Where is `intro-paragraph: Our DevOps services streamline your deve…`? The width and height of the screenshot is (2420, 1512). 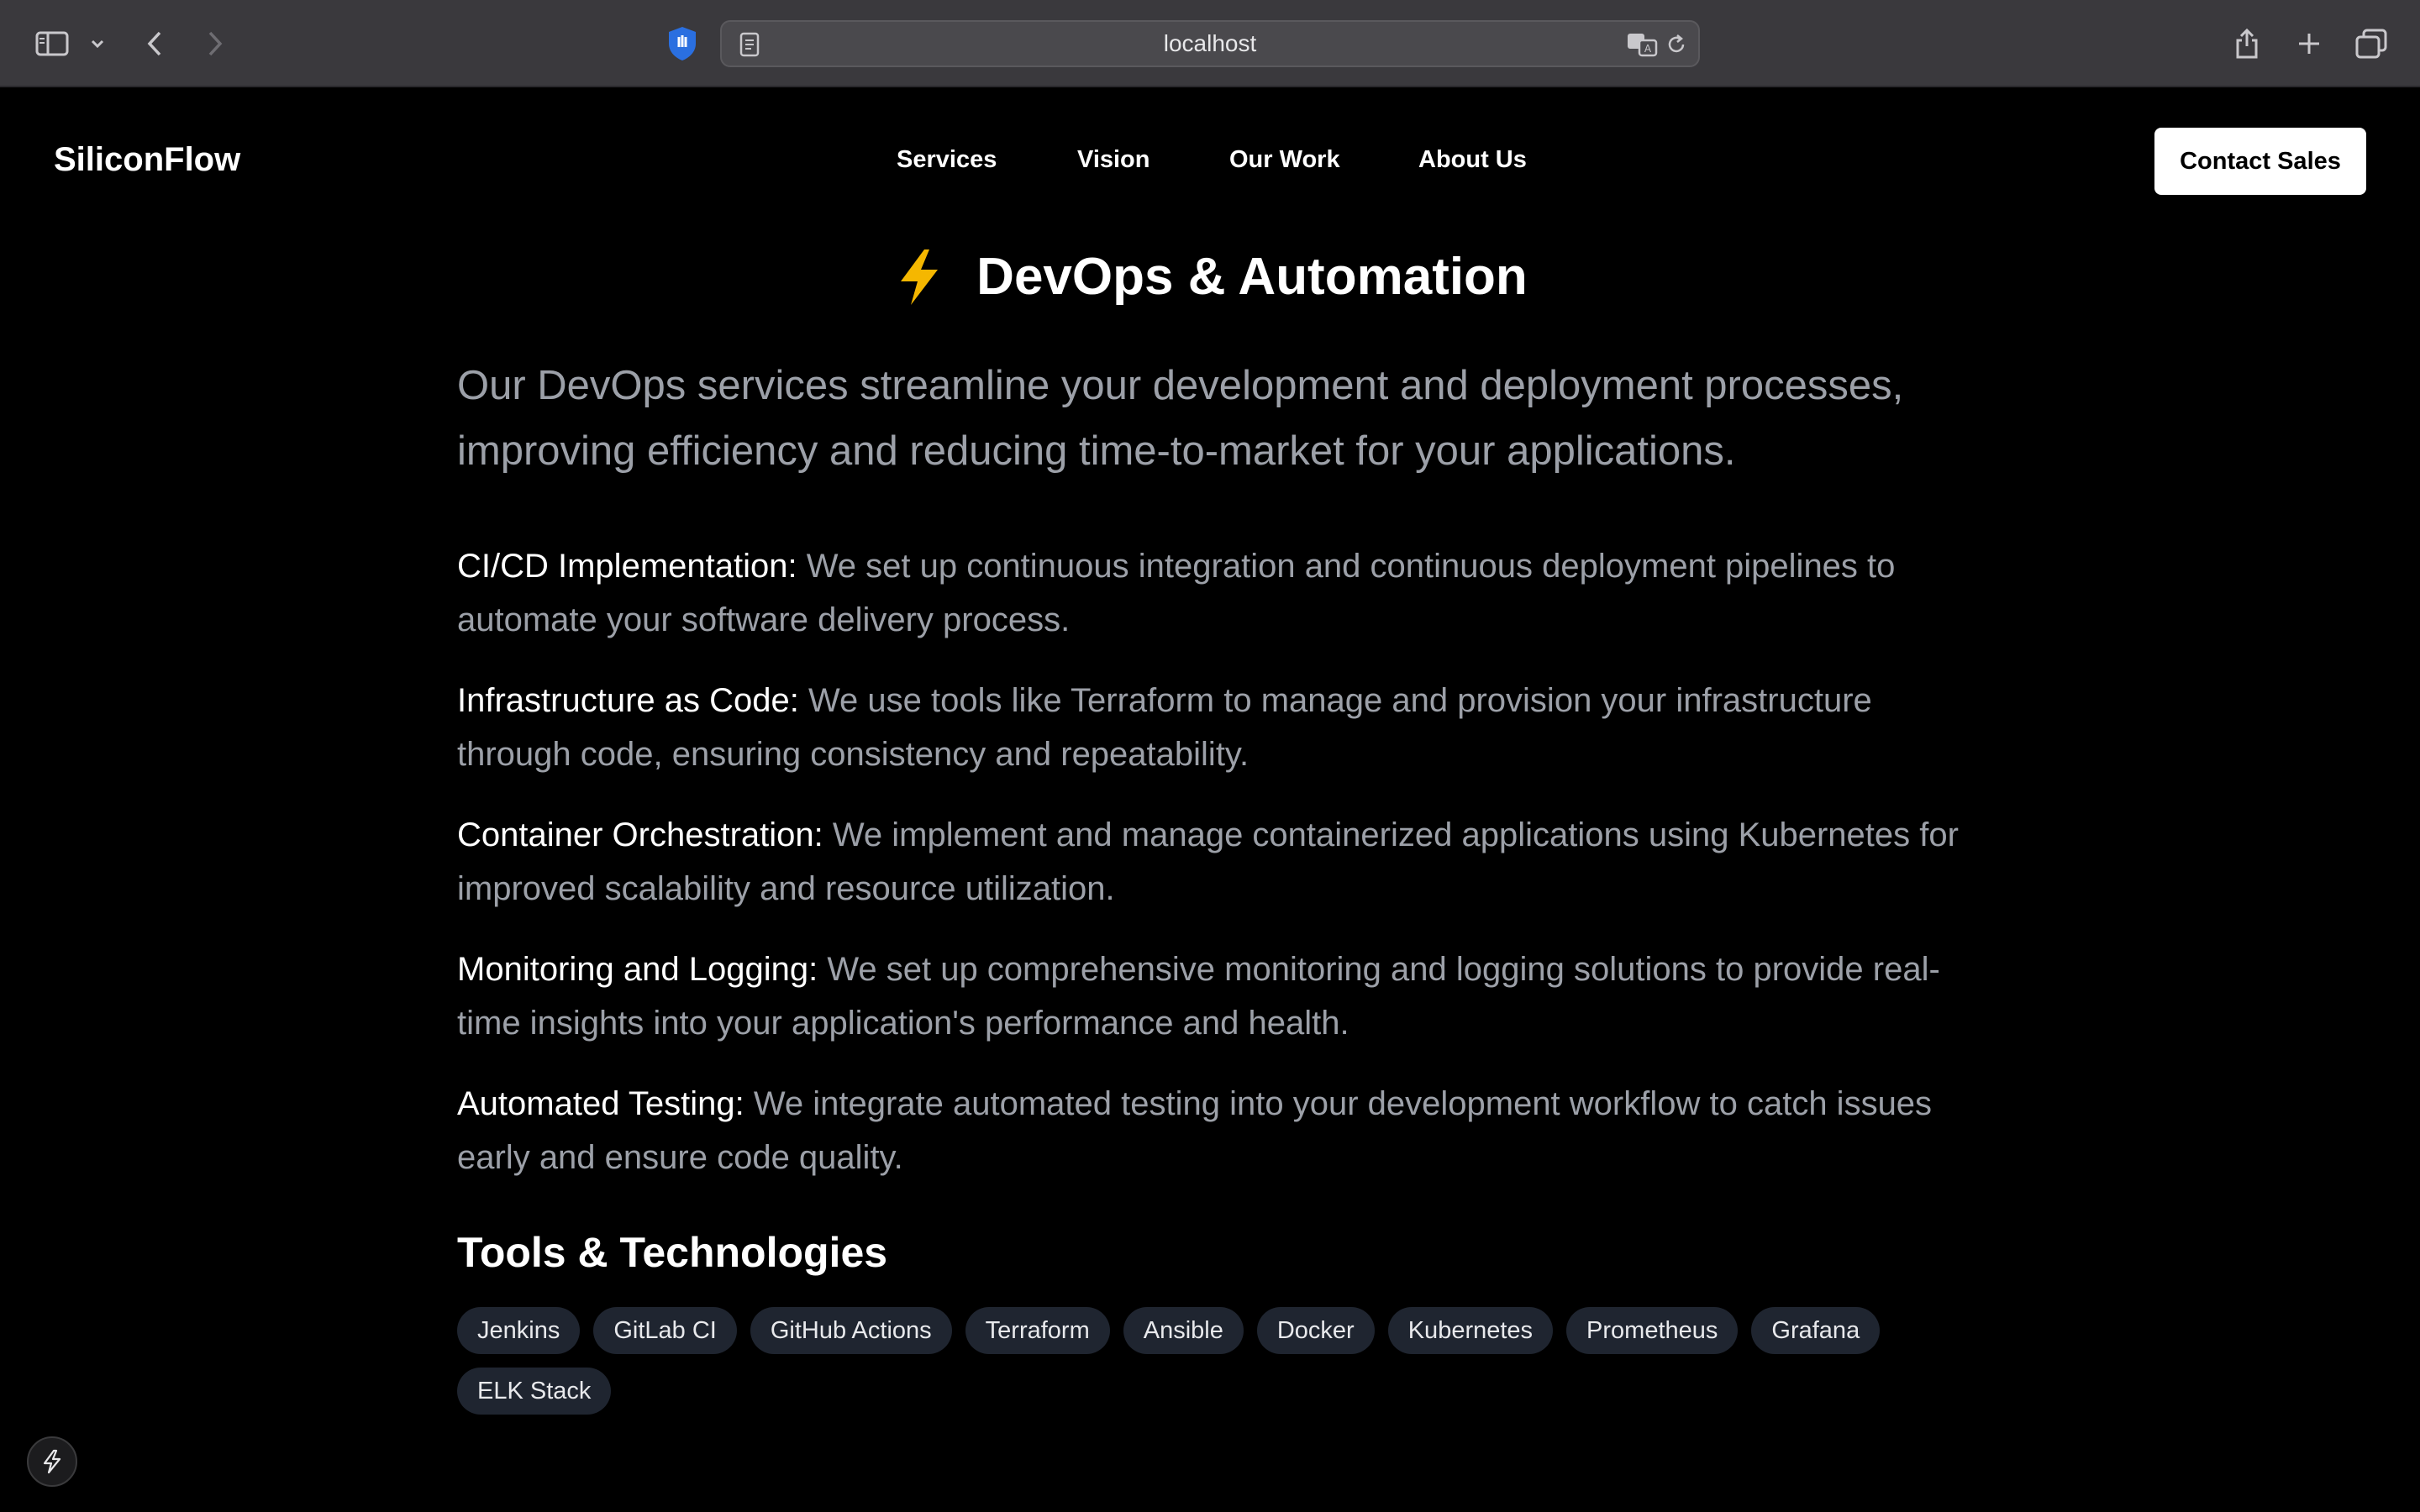 intro-paragraph: Our DevOps services streamline your deve… is located at coordinates (1180, 418).